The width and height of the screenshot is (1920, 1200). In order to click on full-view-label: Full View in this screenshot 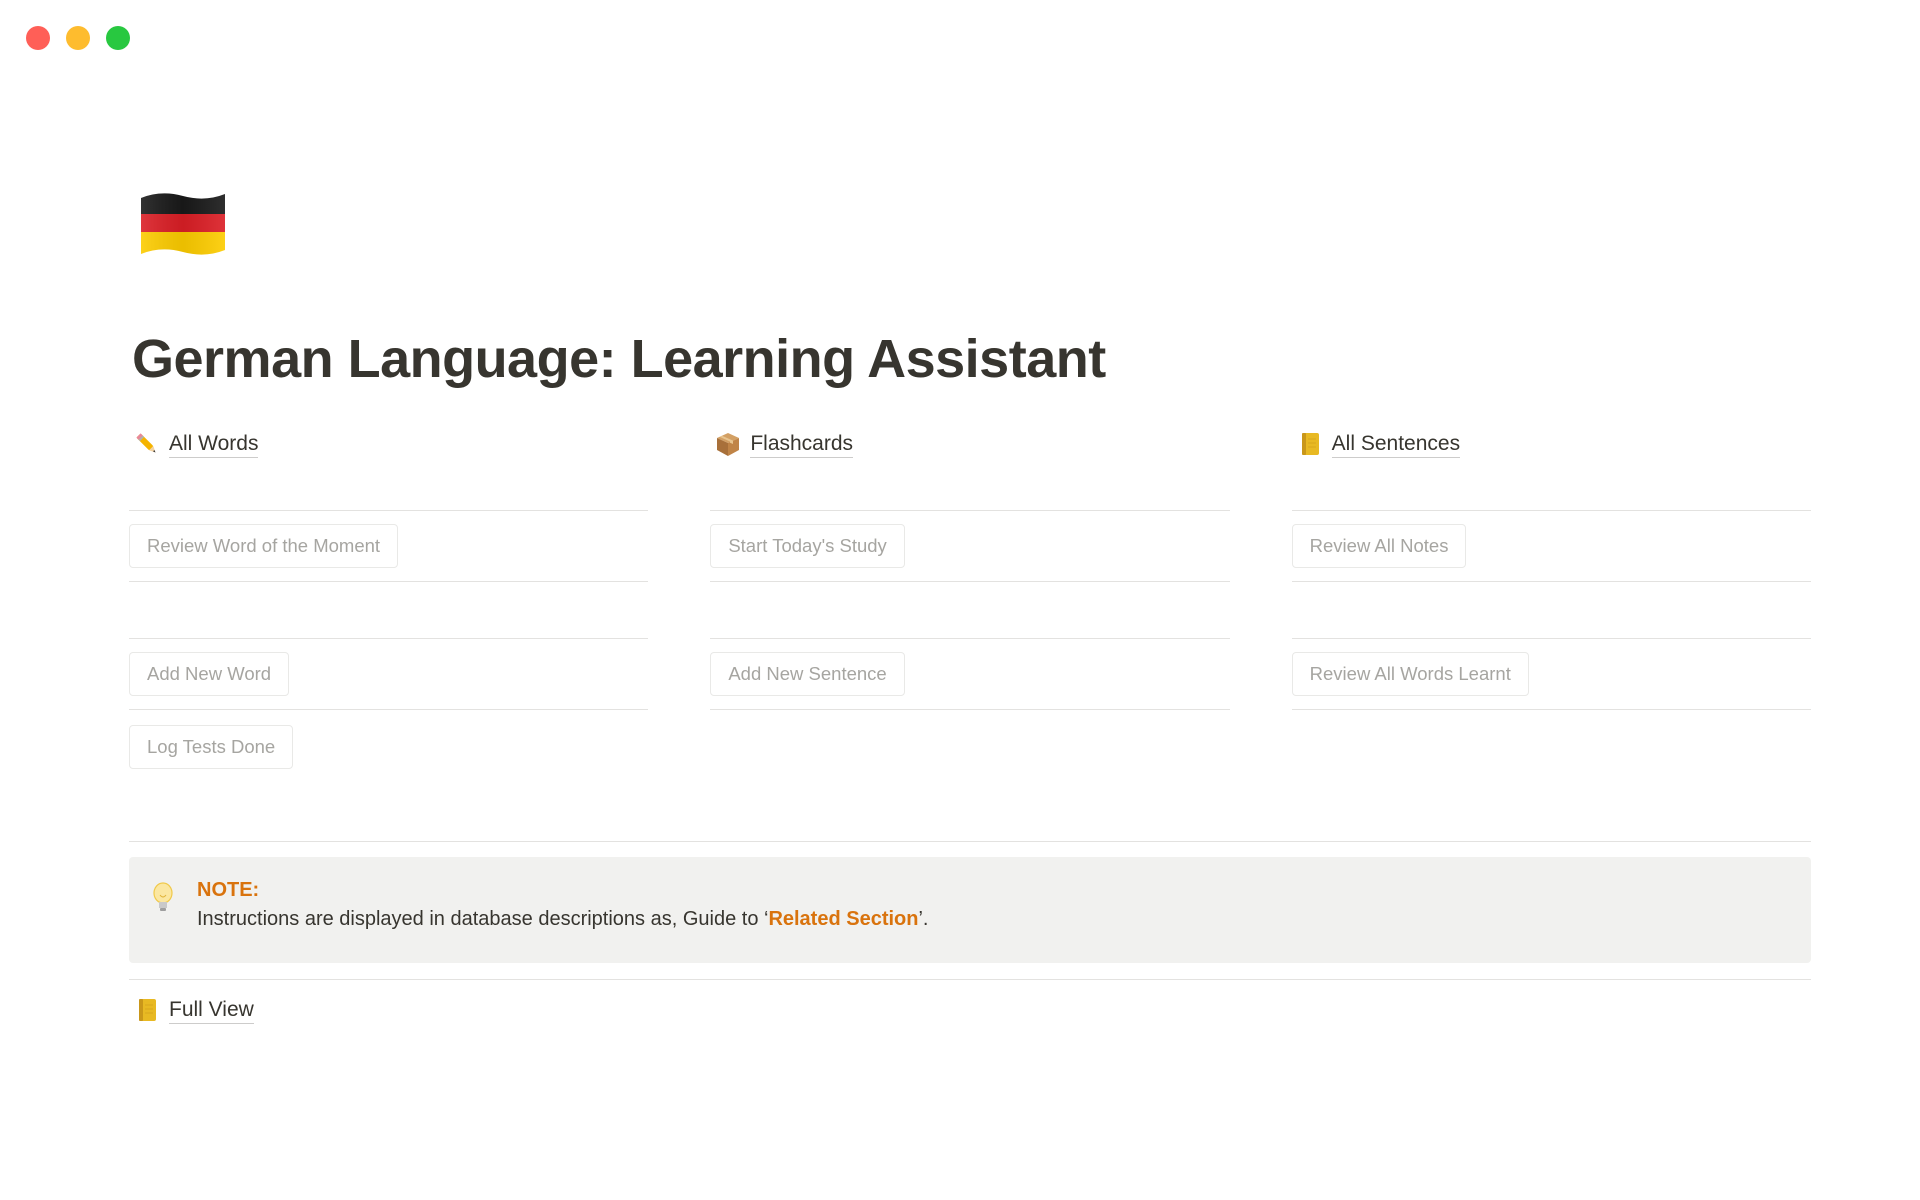, I will do `click(211, 1010)`.